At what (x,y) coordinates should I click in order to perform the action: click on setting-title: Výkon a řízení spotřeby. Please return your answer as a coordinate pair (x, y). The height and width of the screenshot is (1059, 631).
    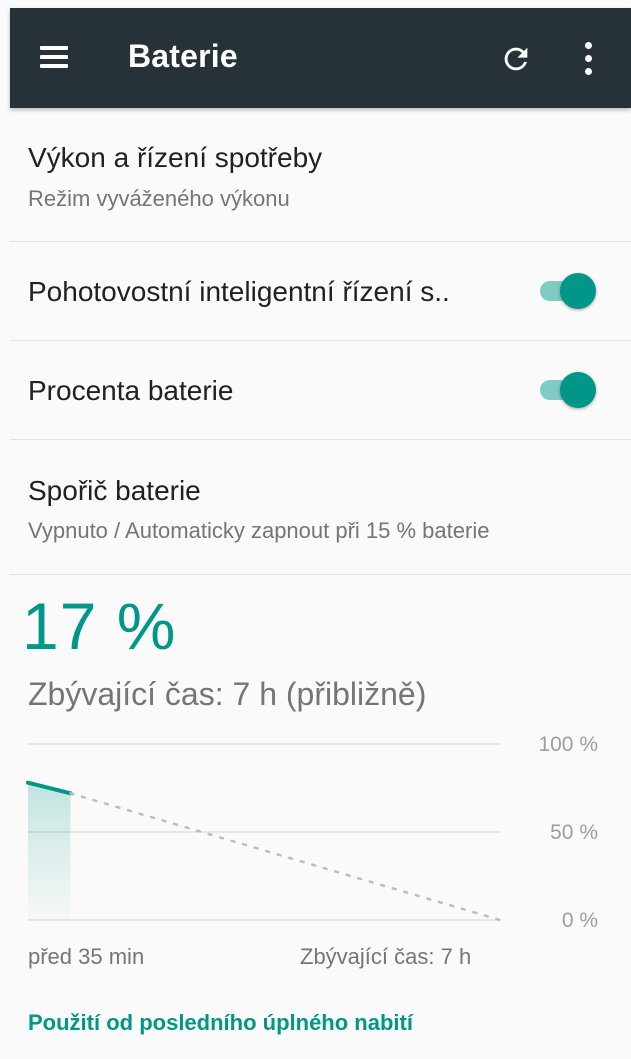
    Looking at the image, I should click on (175, 157).